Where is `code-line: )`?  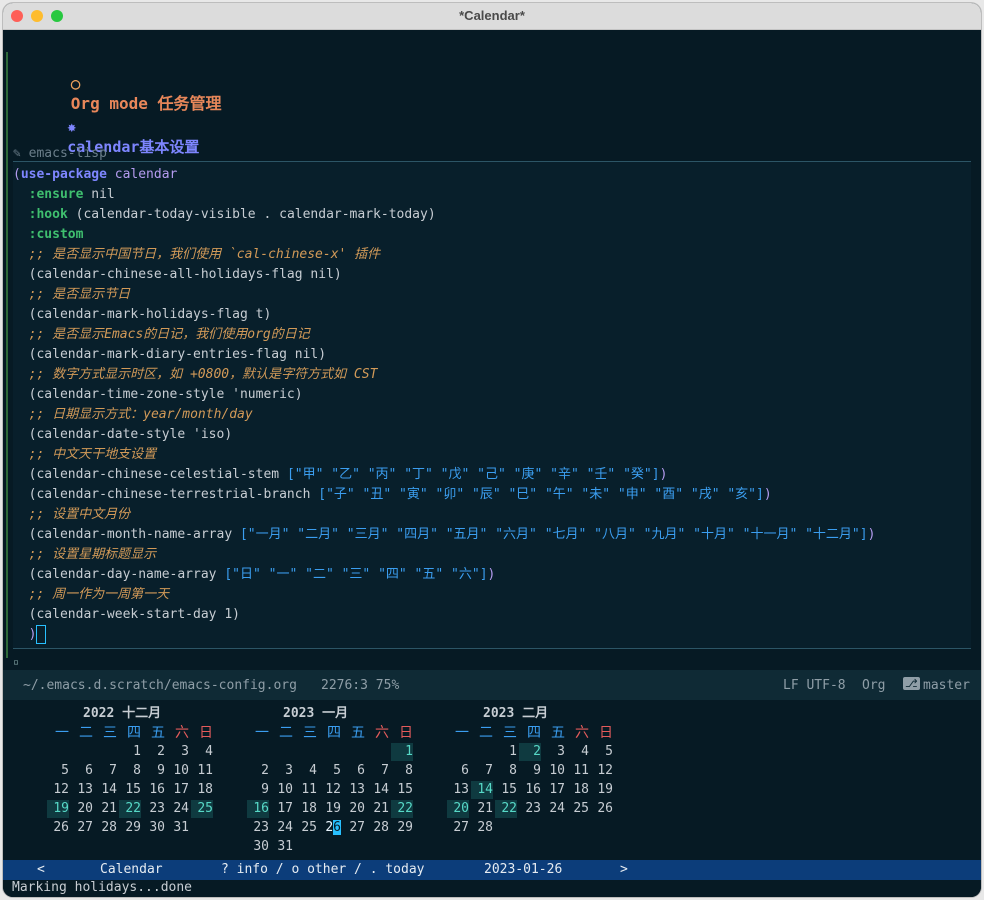
code-line: ) is located at coordinates (444, 635).